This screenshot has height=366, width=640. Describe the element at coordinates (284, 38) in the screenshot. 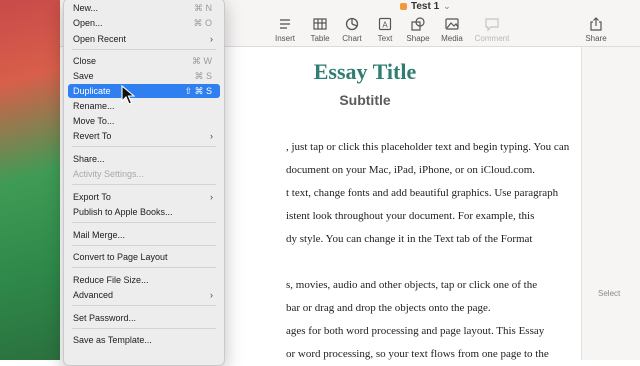

I see `insert-label: Insert` at that location.